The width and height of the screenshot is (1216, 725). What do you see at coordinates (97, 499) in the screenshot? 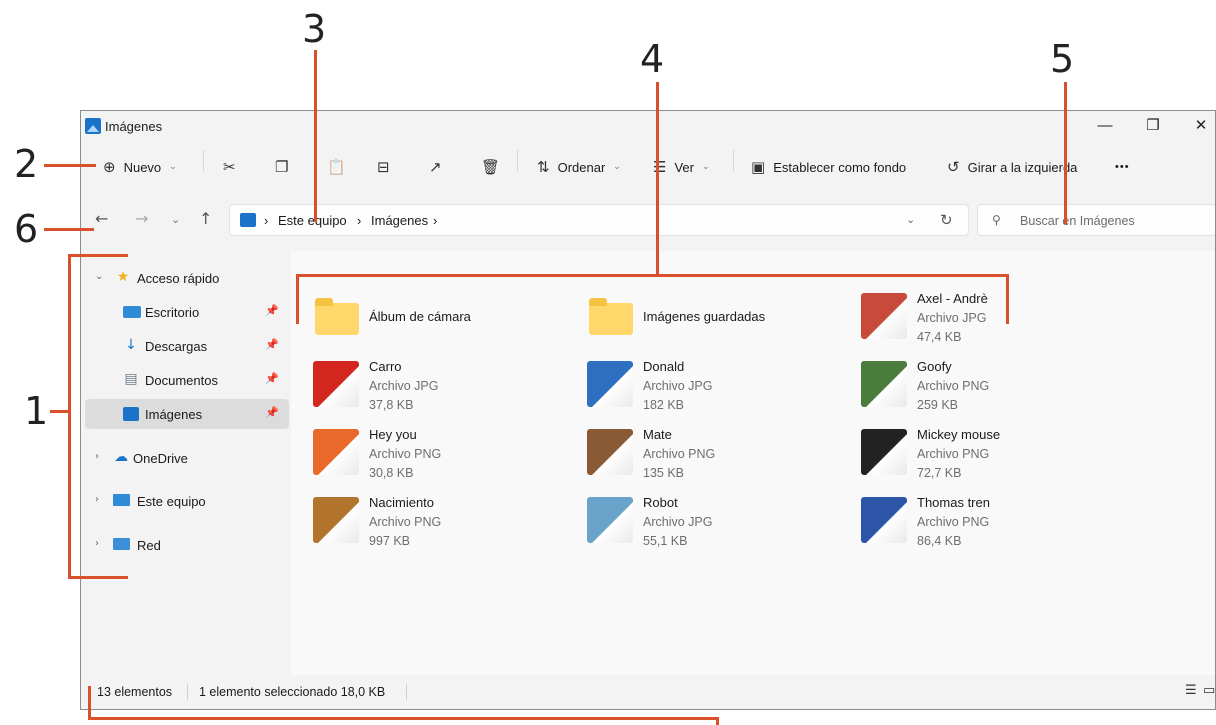
I see `chevron-right-icon: ›` at bounding box center [97, 499].